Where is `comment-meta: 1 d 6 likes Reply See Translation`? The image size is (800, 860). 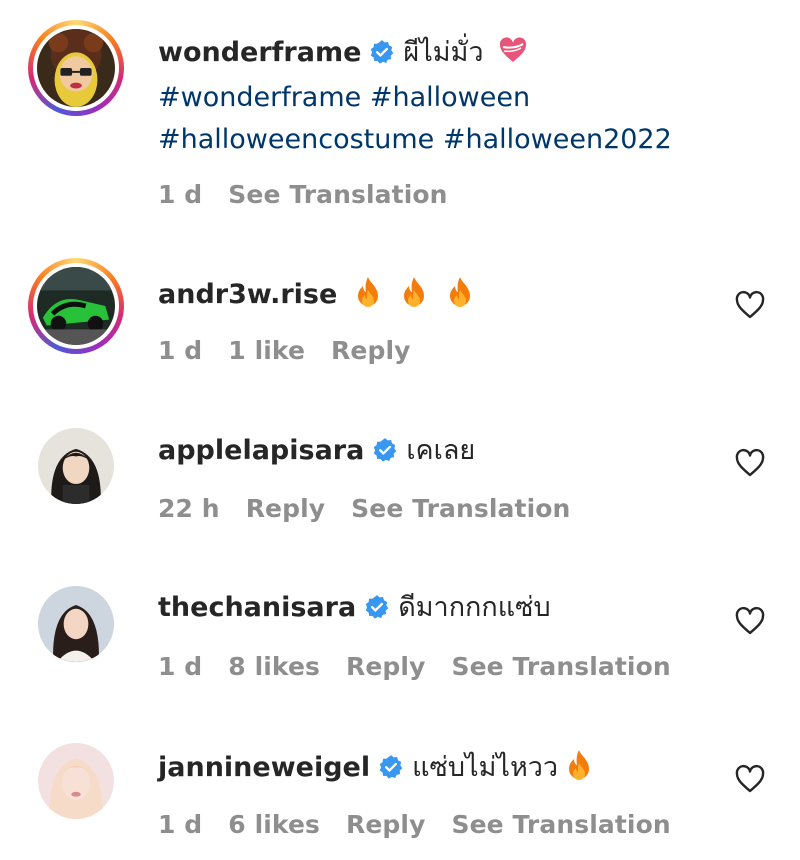 comment-meta: 1 d 6 likes Reply See Translation is located at coordinates (427, 824).